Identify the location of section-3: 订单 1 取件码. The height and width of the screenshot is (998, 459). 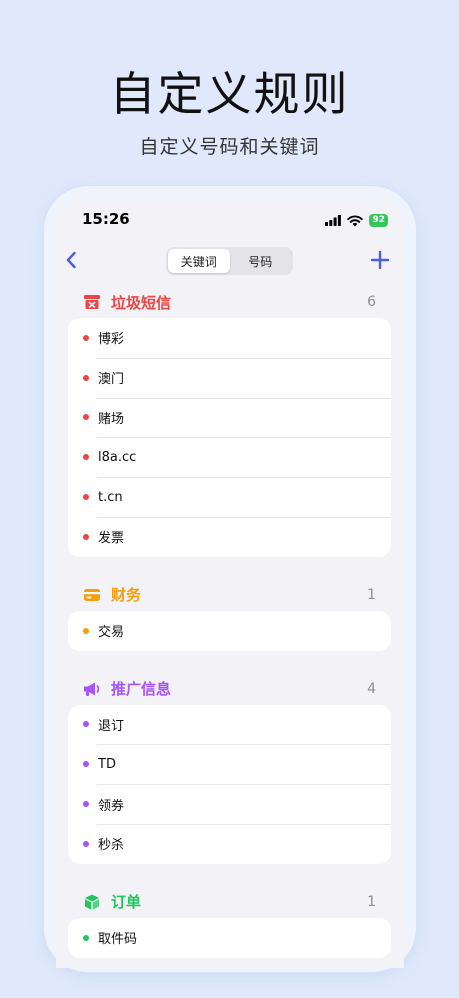
(230, 922).